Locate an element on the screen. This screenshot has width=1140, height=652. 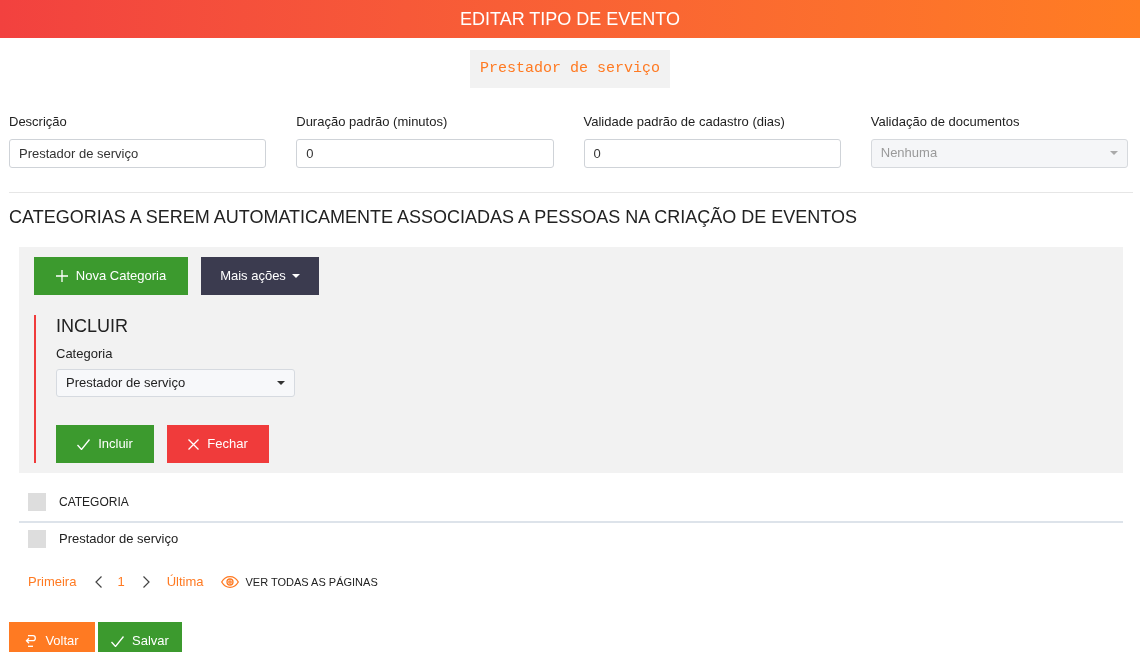
form-title: INCLUIR is located at coordinates (92, 325).